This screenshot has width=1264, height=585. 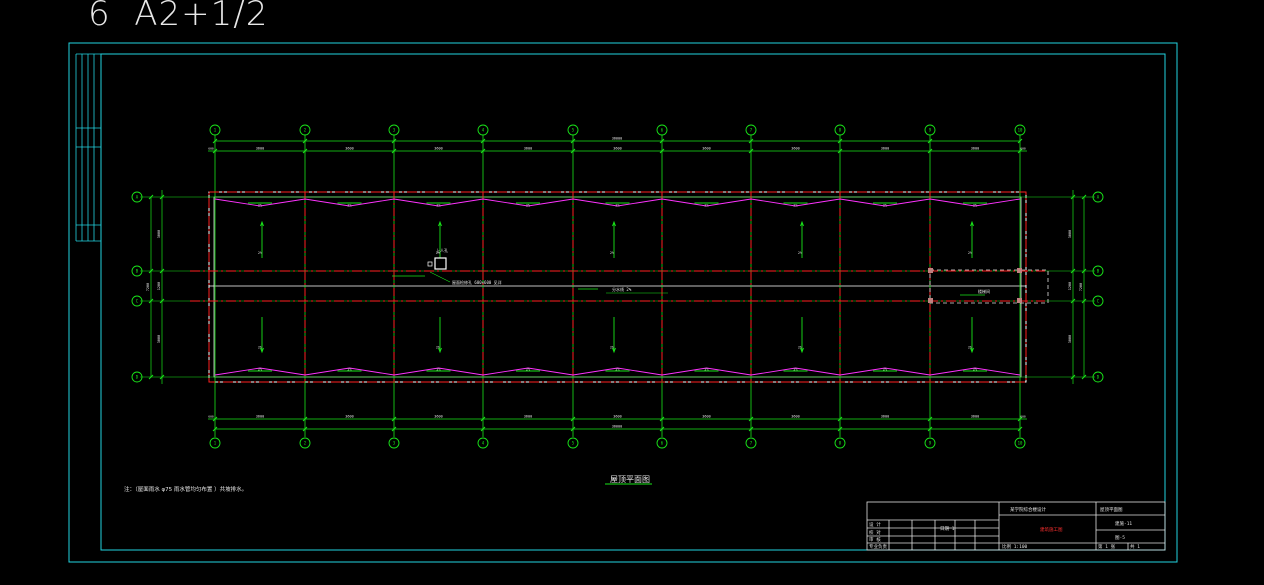 What do you see at coordinates (185, 489) in the screenshot?
I see `drawing-note: 注：（屋面雨水 φ75 雨水管均匀布置 ）共坡排水。` at bounding box center [185, 489].